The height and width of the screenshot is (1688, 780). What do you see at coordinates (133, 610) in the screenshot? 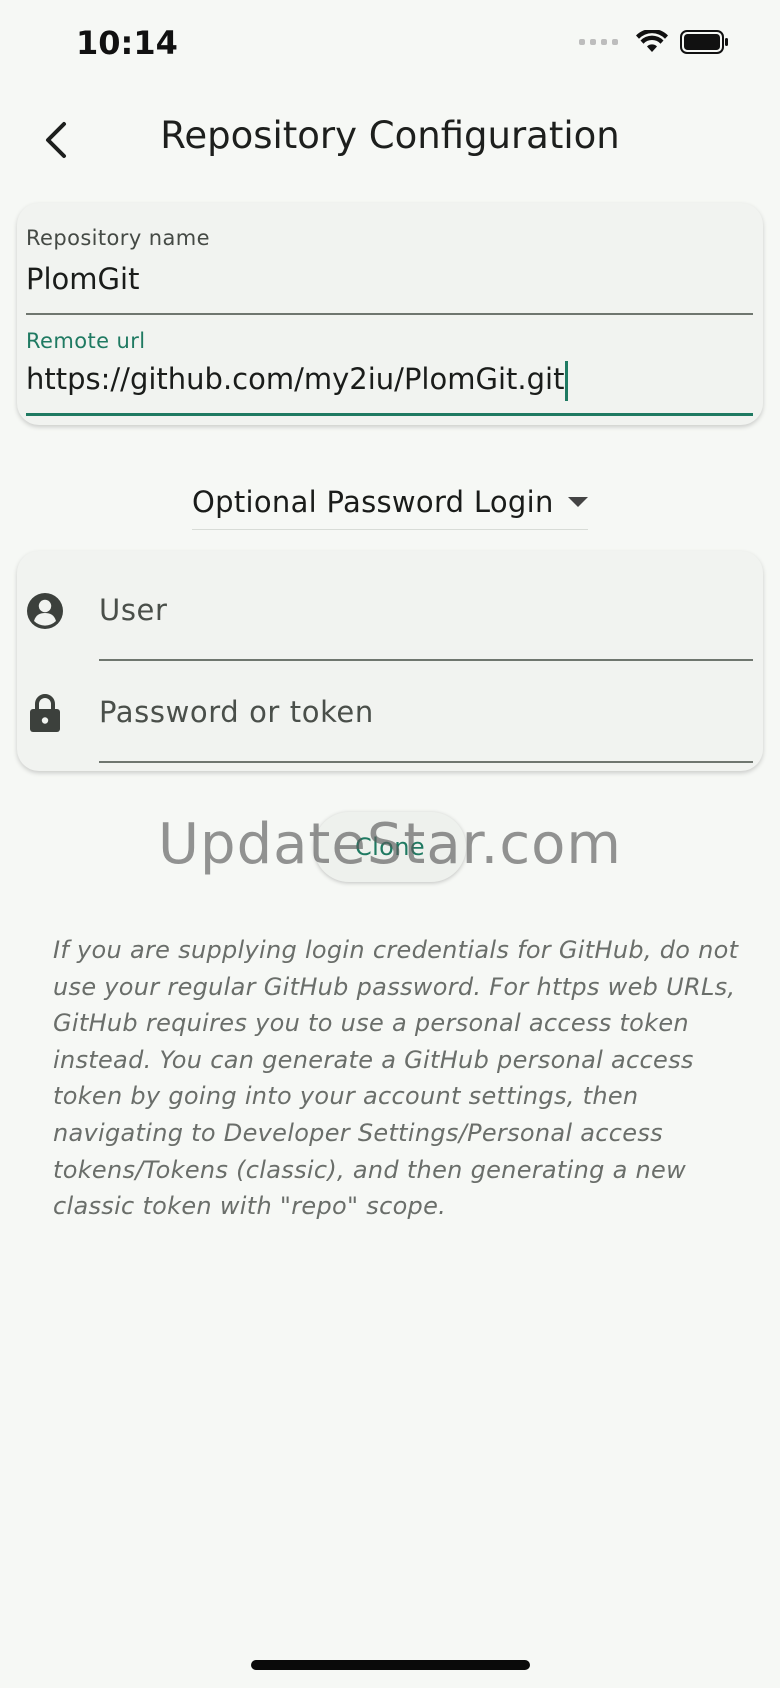
I see `user-input: User` at bounding box center [133, 610].